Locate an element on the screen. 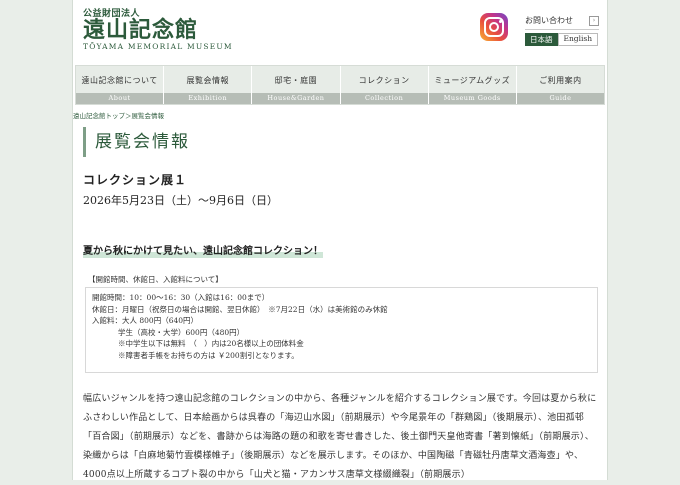 The width and height of the screenshot is (680, 485). exhibition-catchphrase: 夏から秋にかけて見たい、遠山記念館コレクション！ is located at coordinates (203, 250).